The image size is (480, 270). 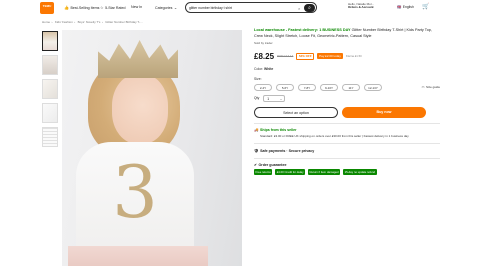 What do you see at coordinates (269, 68) in the screenshot?
I see `color-value: White` at bounding box center [269, 68].